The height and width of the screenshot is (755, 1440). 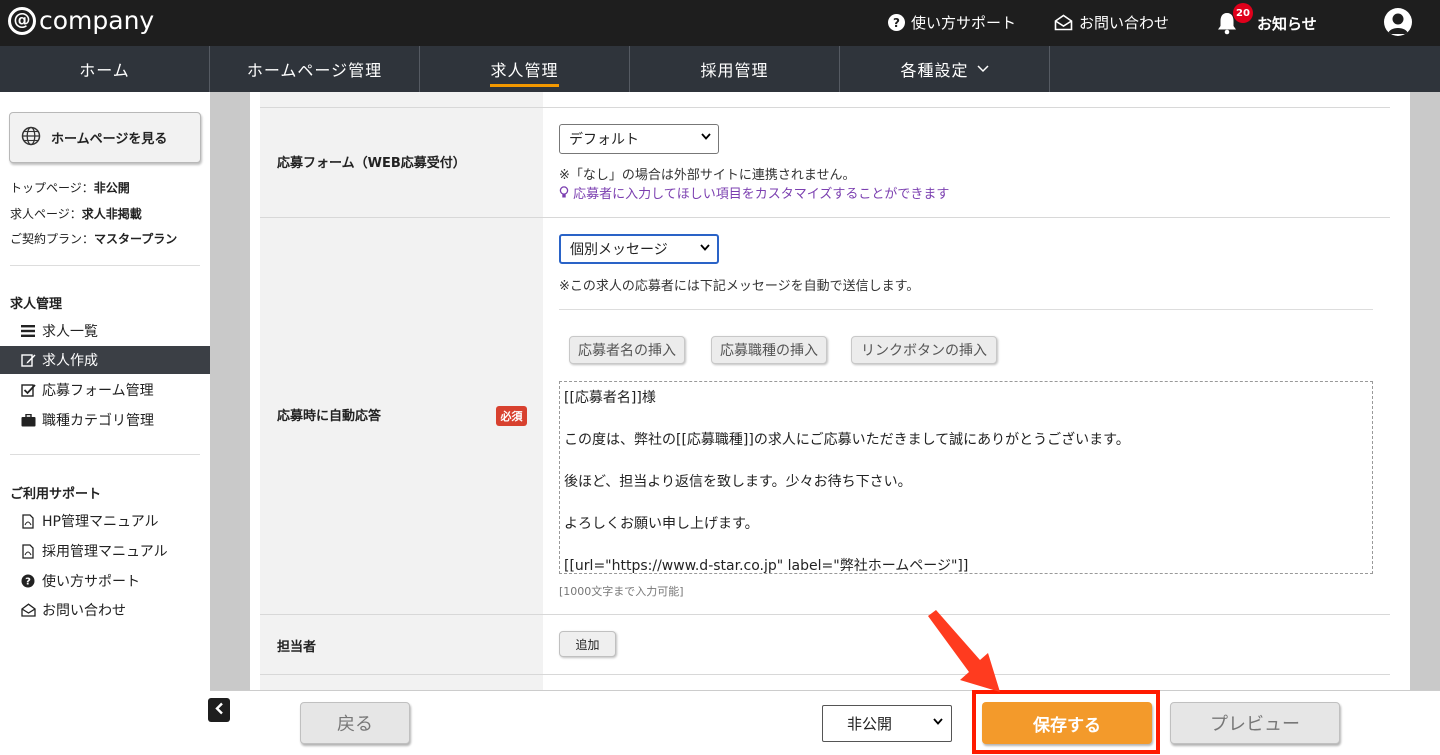 I want to click on sidebar-item-label: 職種カテゴリ管理, so click(x=98, y=421).